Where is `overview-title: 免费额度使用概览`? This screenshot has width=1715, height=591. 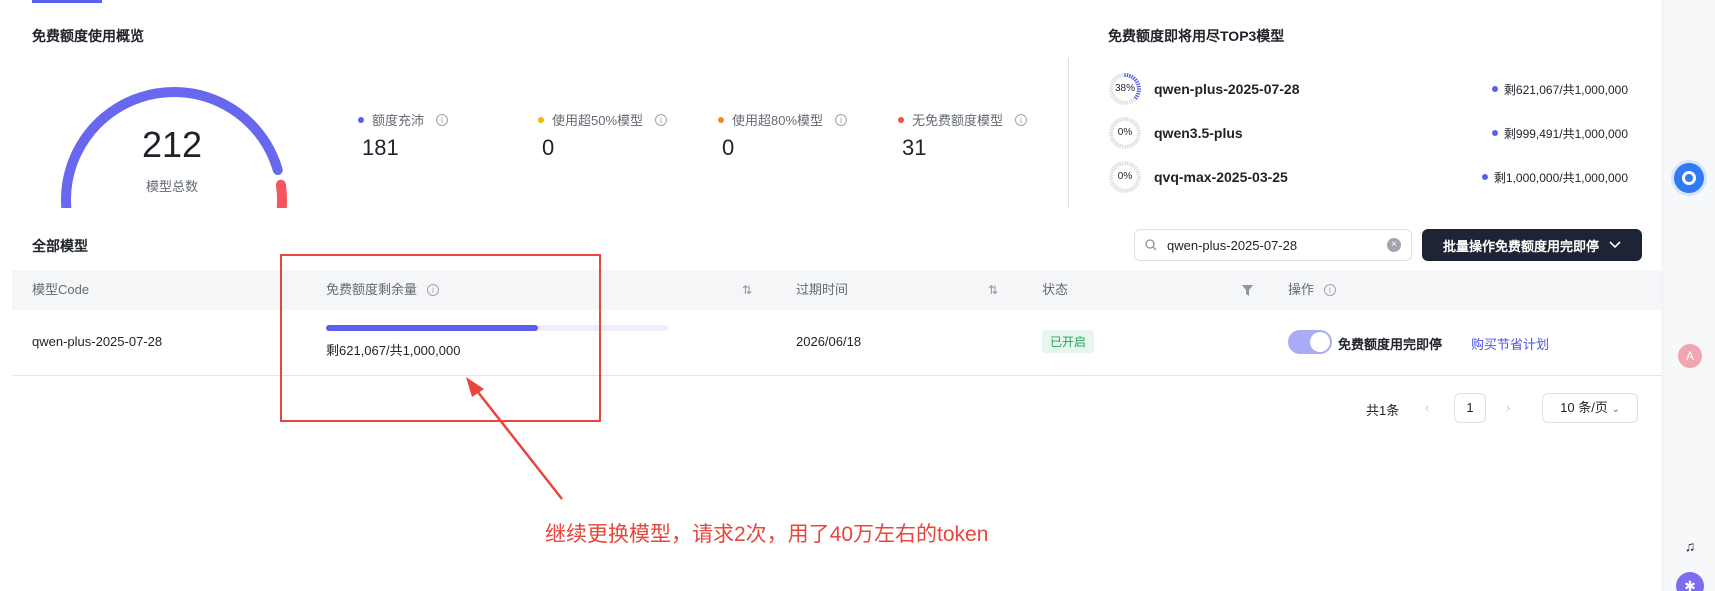 overview-title: 免费额度使用概览 is located at coordinates (88, 36).